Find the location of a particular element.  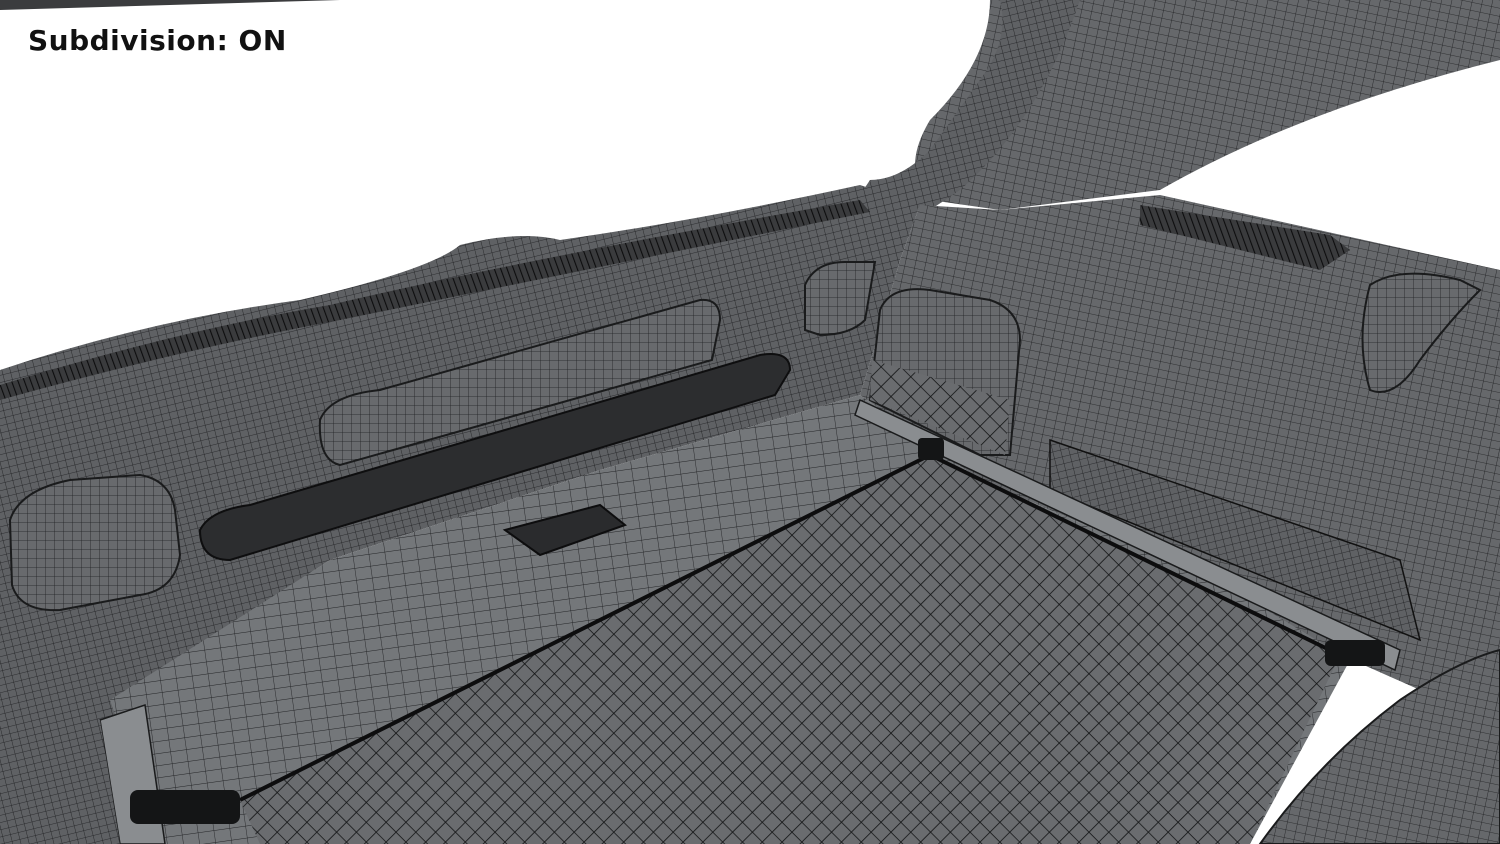

net-anchor-right is located at coordinates (1355, 653).